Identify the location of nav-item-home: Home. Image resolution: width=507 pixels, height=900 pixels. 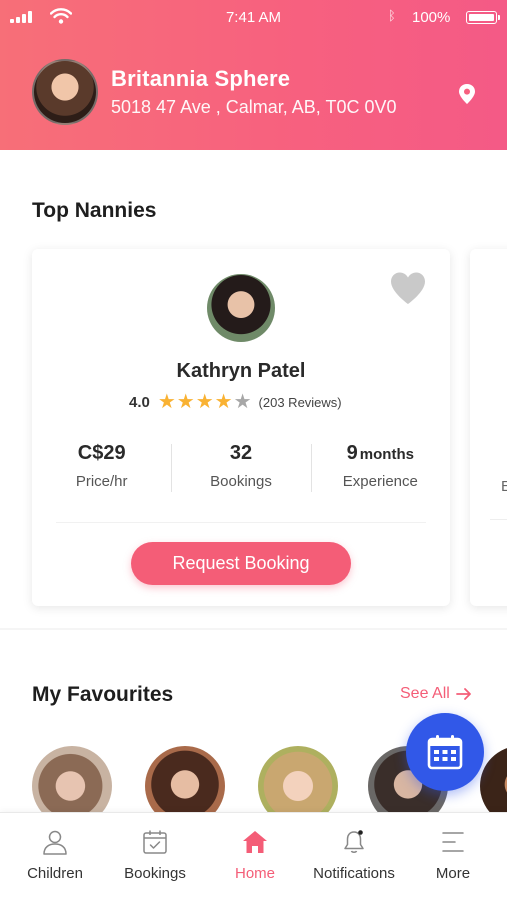
(255, 856).